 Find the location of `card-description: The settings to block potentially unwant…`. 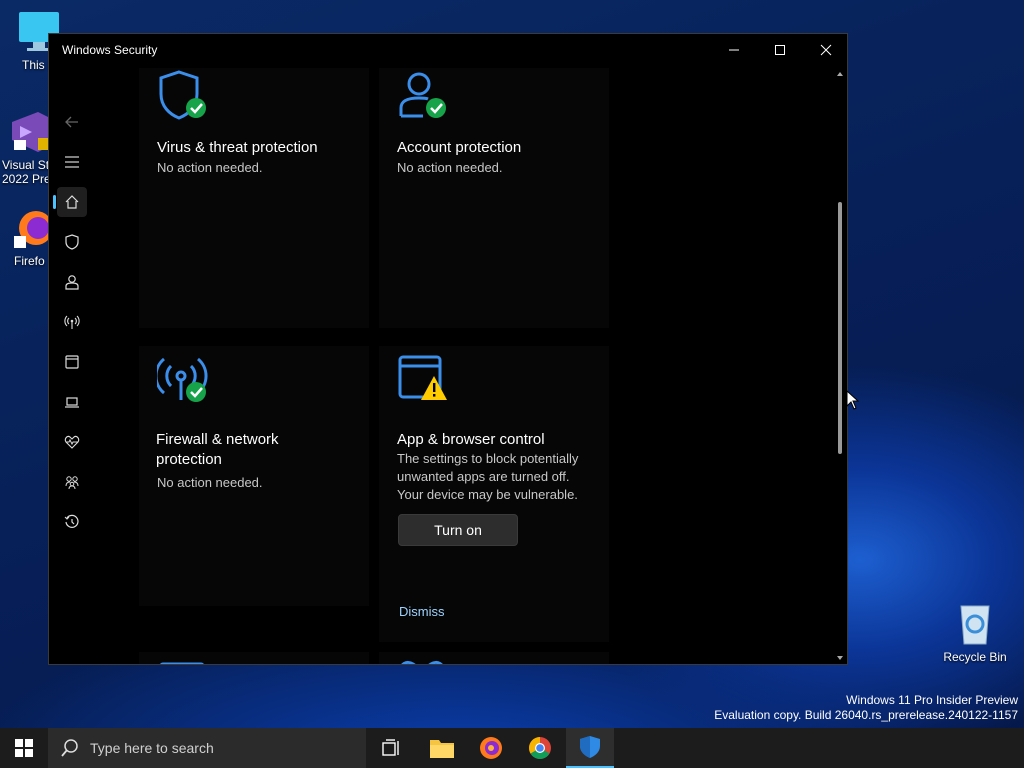

card-description: The settings to block potentially unwant… is located at coordinates (487, 477).